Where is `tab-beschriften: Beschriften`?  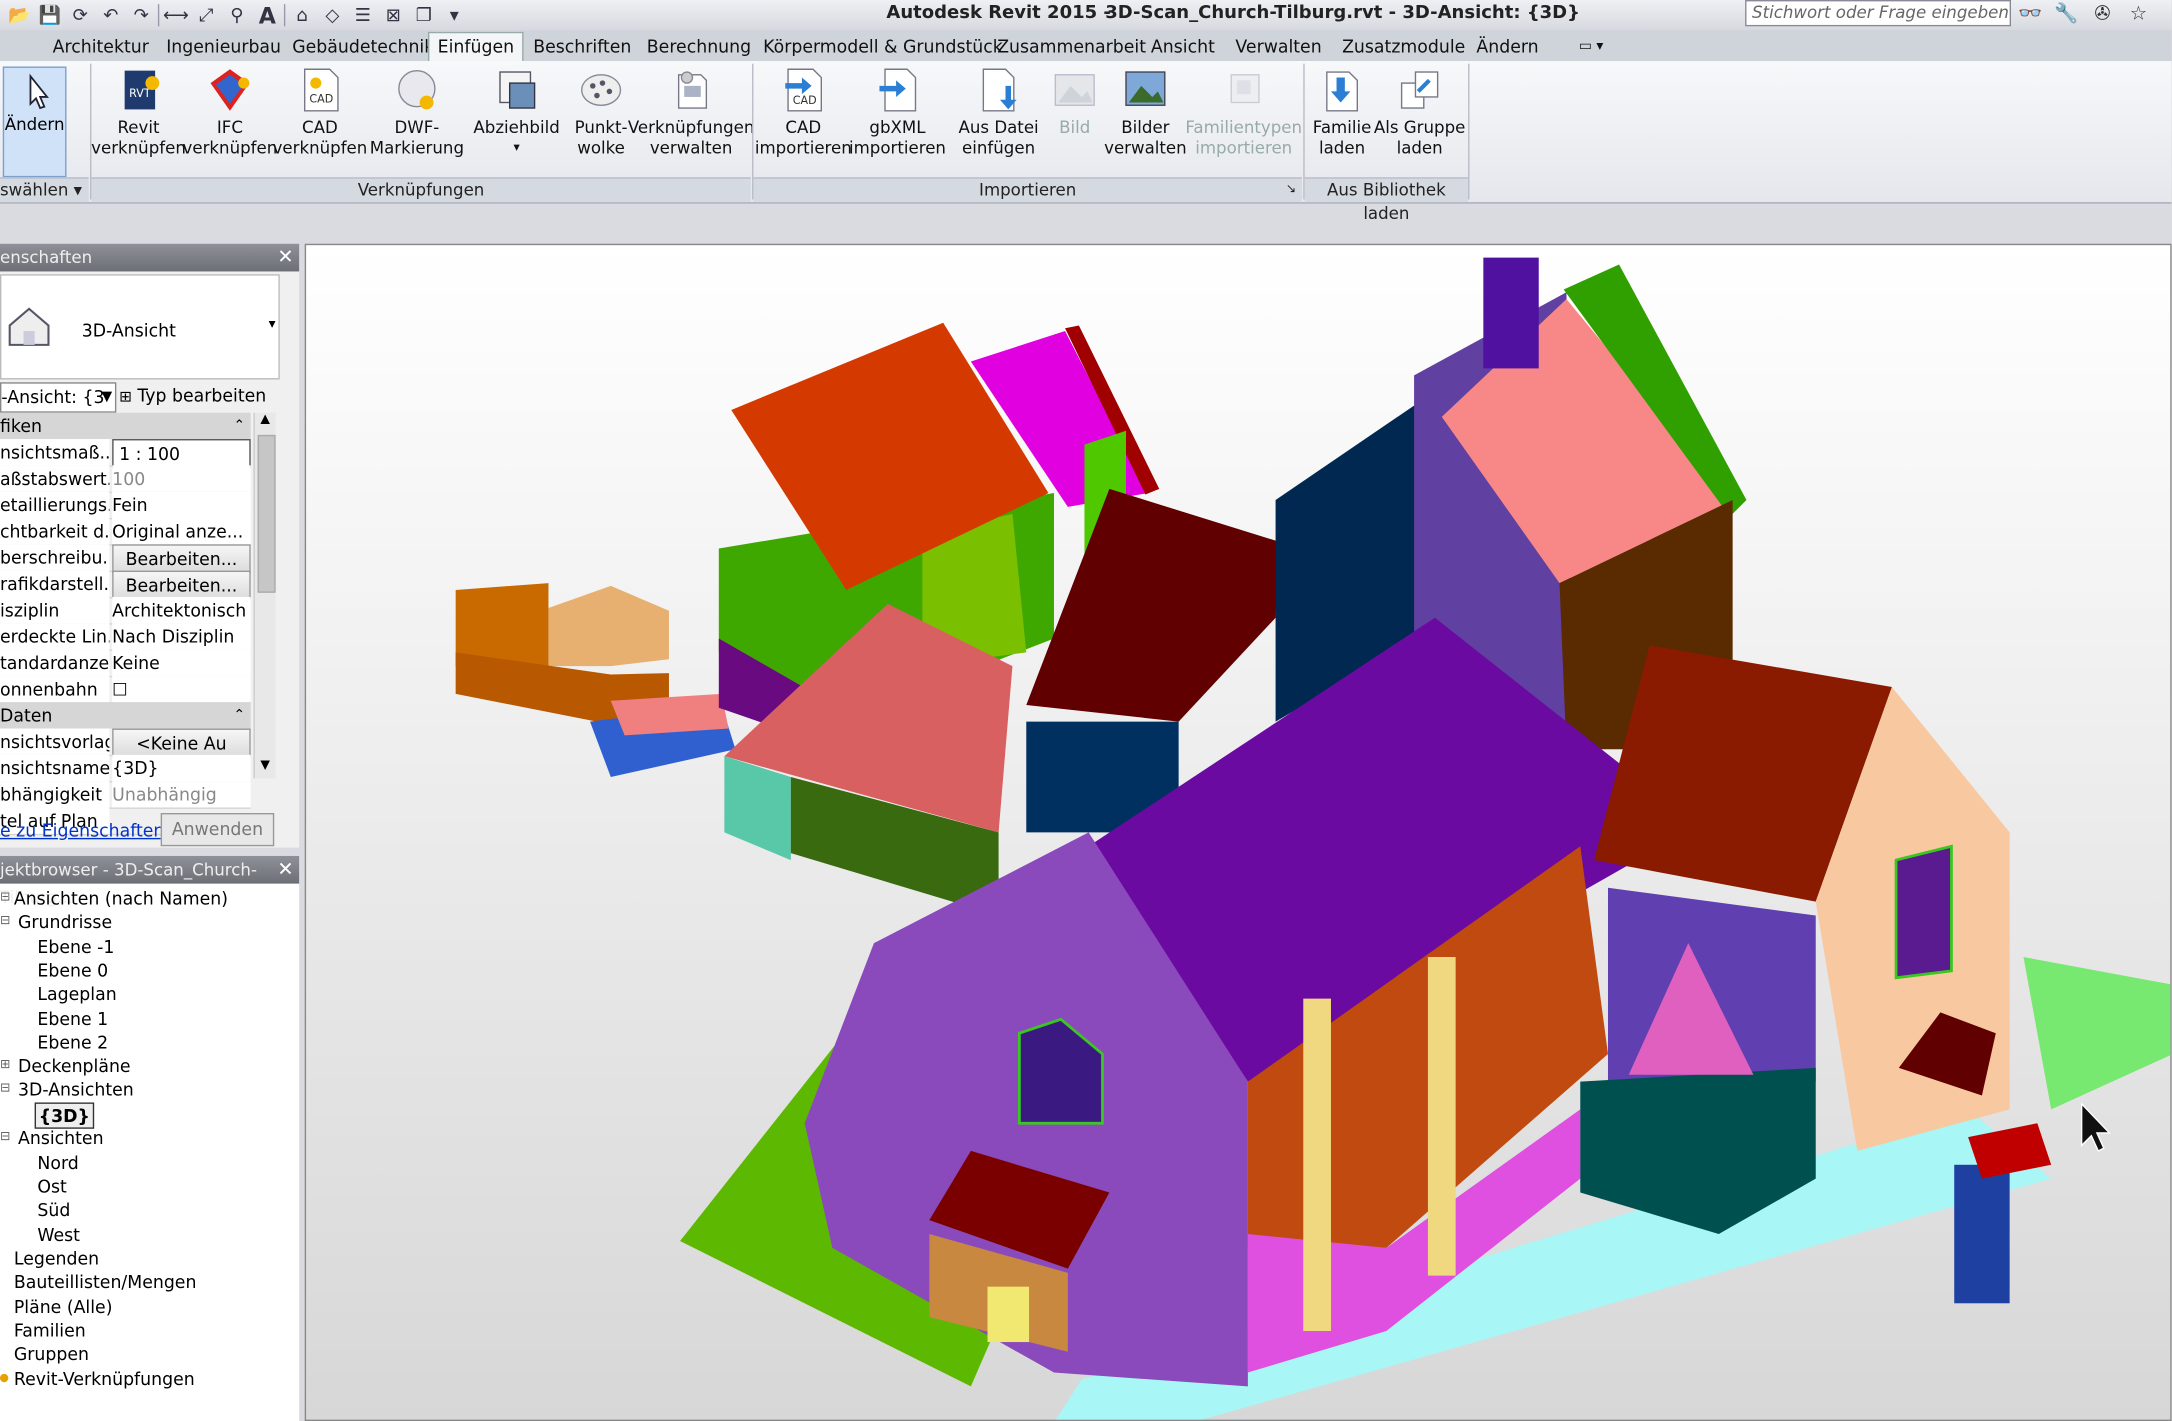 tab-beschriften: Beschriften is located at coordinates (582, 46).